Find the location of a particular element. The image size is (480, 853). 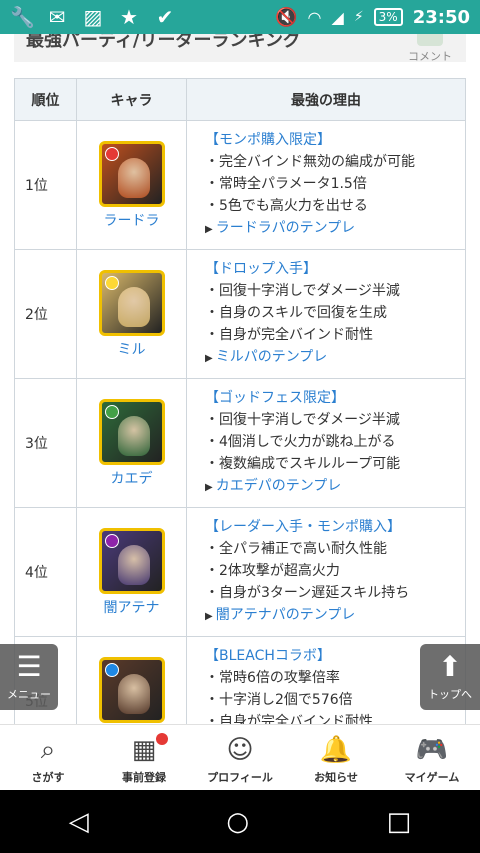

clock: 23:50 is located at coordinates (441, 17).